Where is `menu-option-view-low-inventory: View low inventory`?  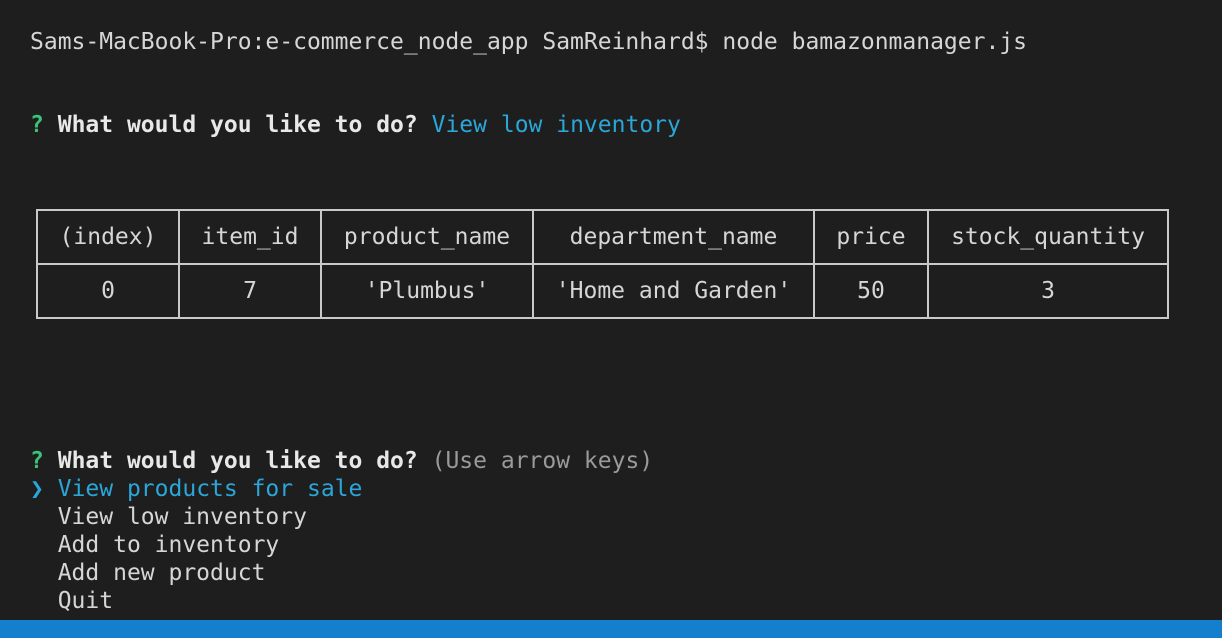
menu-option-view-low-inventory: View low inventory is located at coordinates (168, 517).